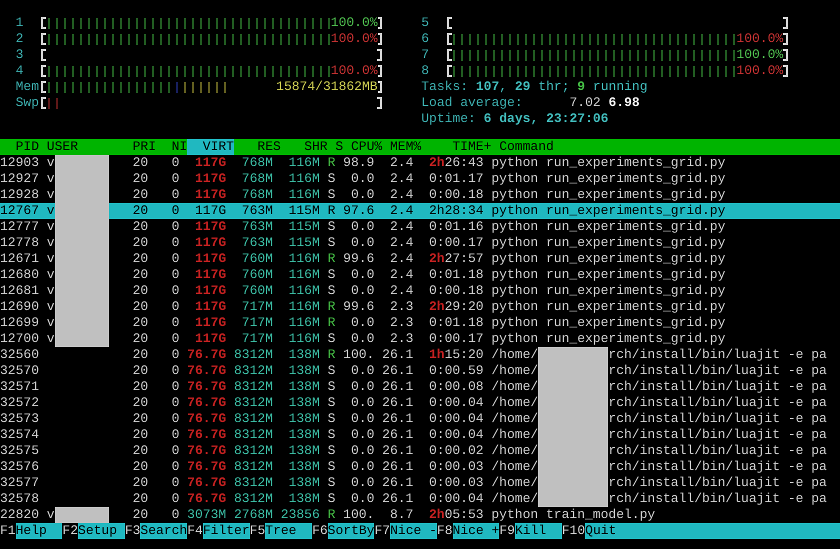  What do you see at coordinates (20, 71) in the screenshot?
I see `meter-label: 4` at bounding box center [20, 71].